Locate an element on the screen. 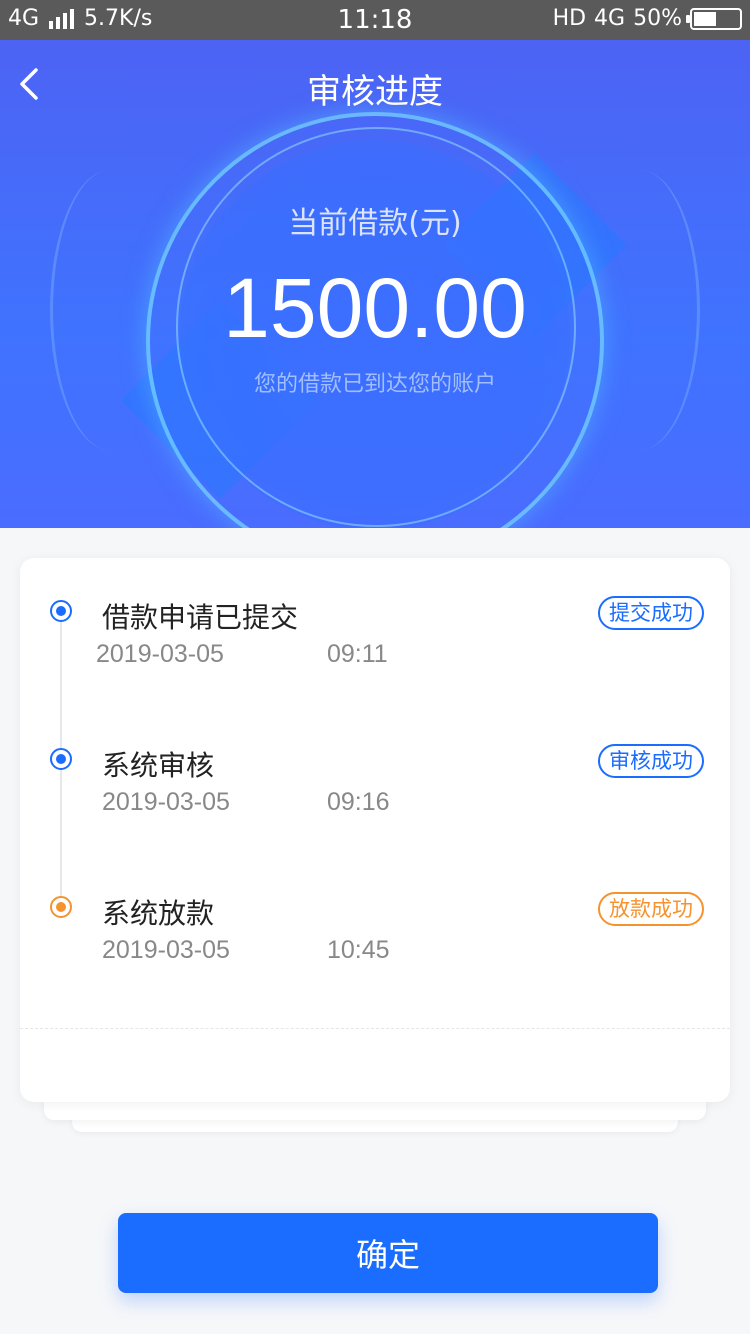 The image size is (750, 1334). status-badge: 提交成功 is located at coordinates (651, 613).